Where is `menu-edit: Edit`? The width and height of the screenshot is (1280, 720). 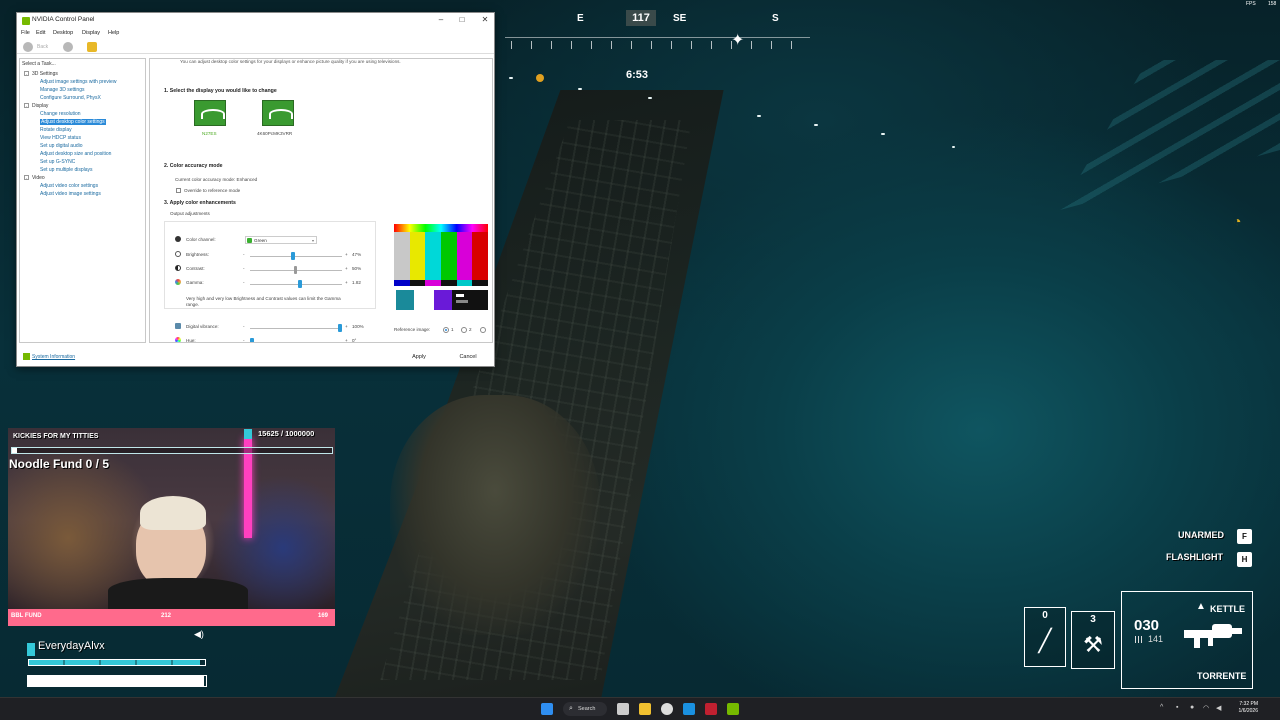 menu-edit: Edit is located at coordinates (40, 33).